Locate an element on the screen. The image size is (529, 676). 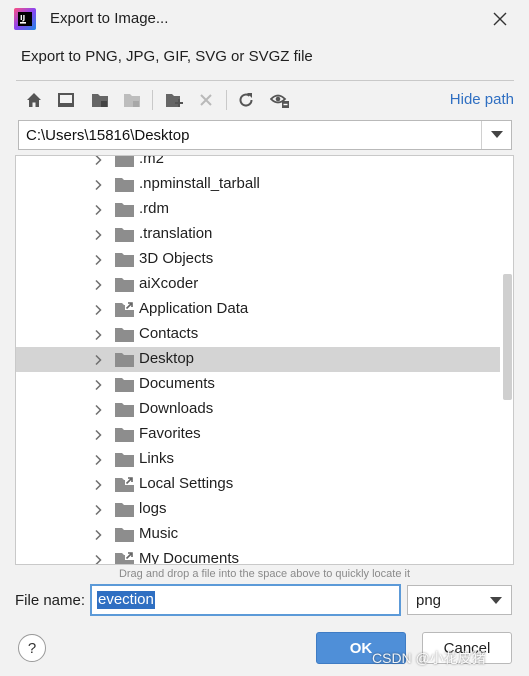
show-hidden-button is located at coordinates (280, 100).